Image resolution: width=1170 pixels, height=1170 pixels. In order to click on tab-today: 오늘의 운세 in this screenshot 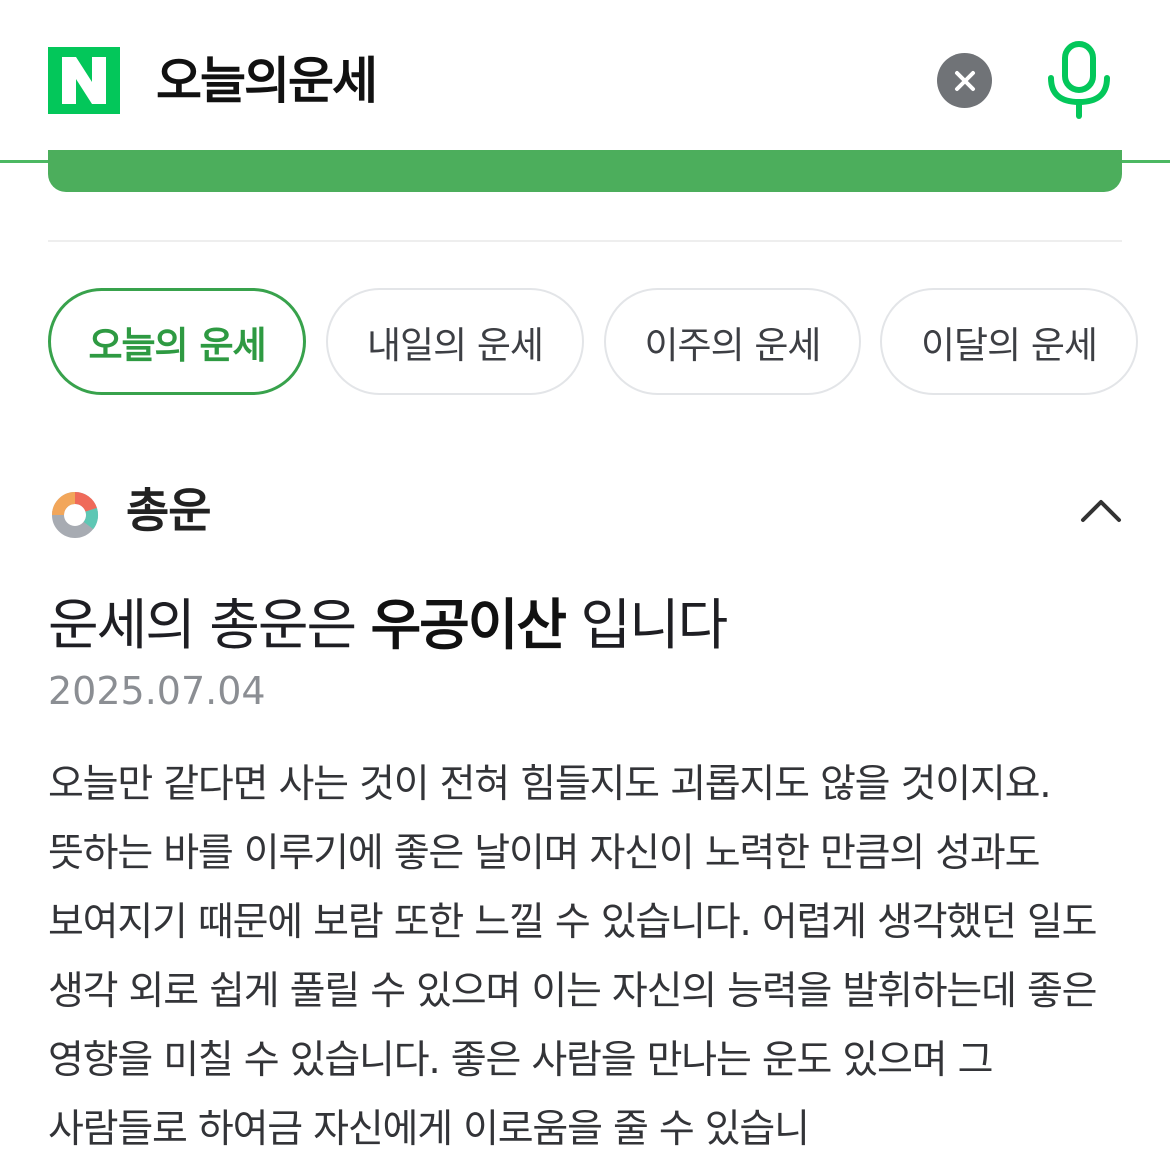, I will do `click(177, 341)`.